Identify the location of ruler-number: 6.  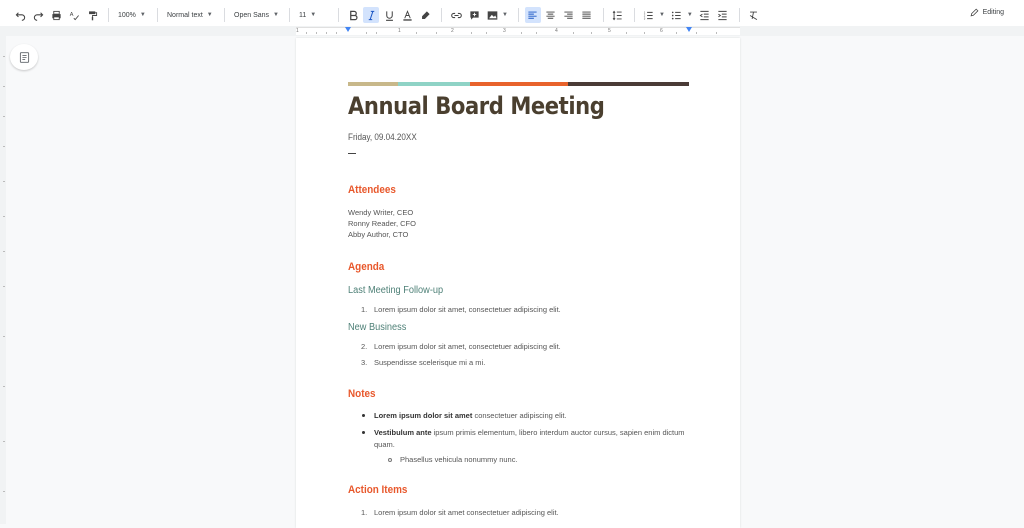
(661, 31).